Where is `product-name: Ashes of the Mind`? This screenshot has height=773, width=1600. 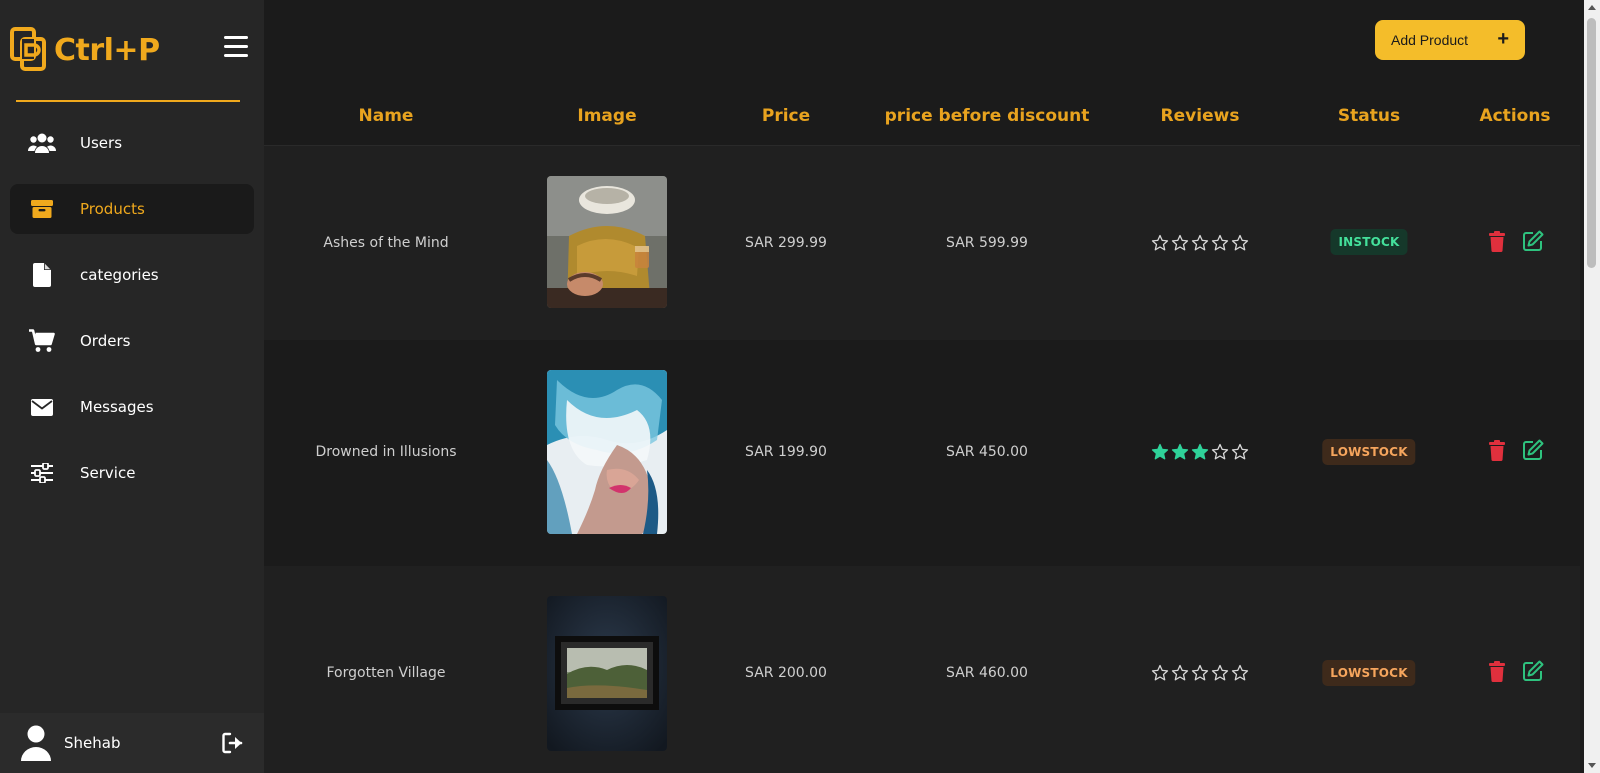 product-name: Ashes of the Mind is located at coordinates (386, 243).